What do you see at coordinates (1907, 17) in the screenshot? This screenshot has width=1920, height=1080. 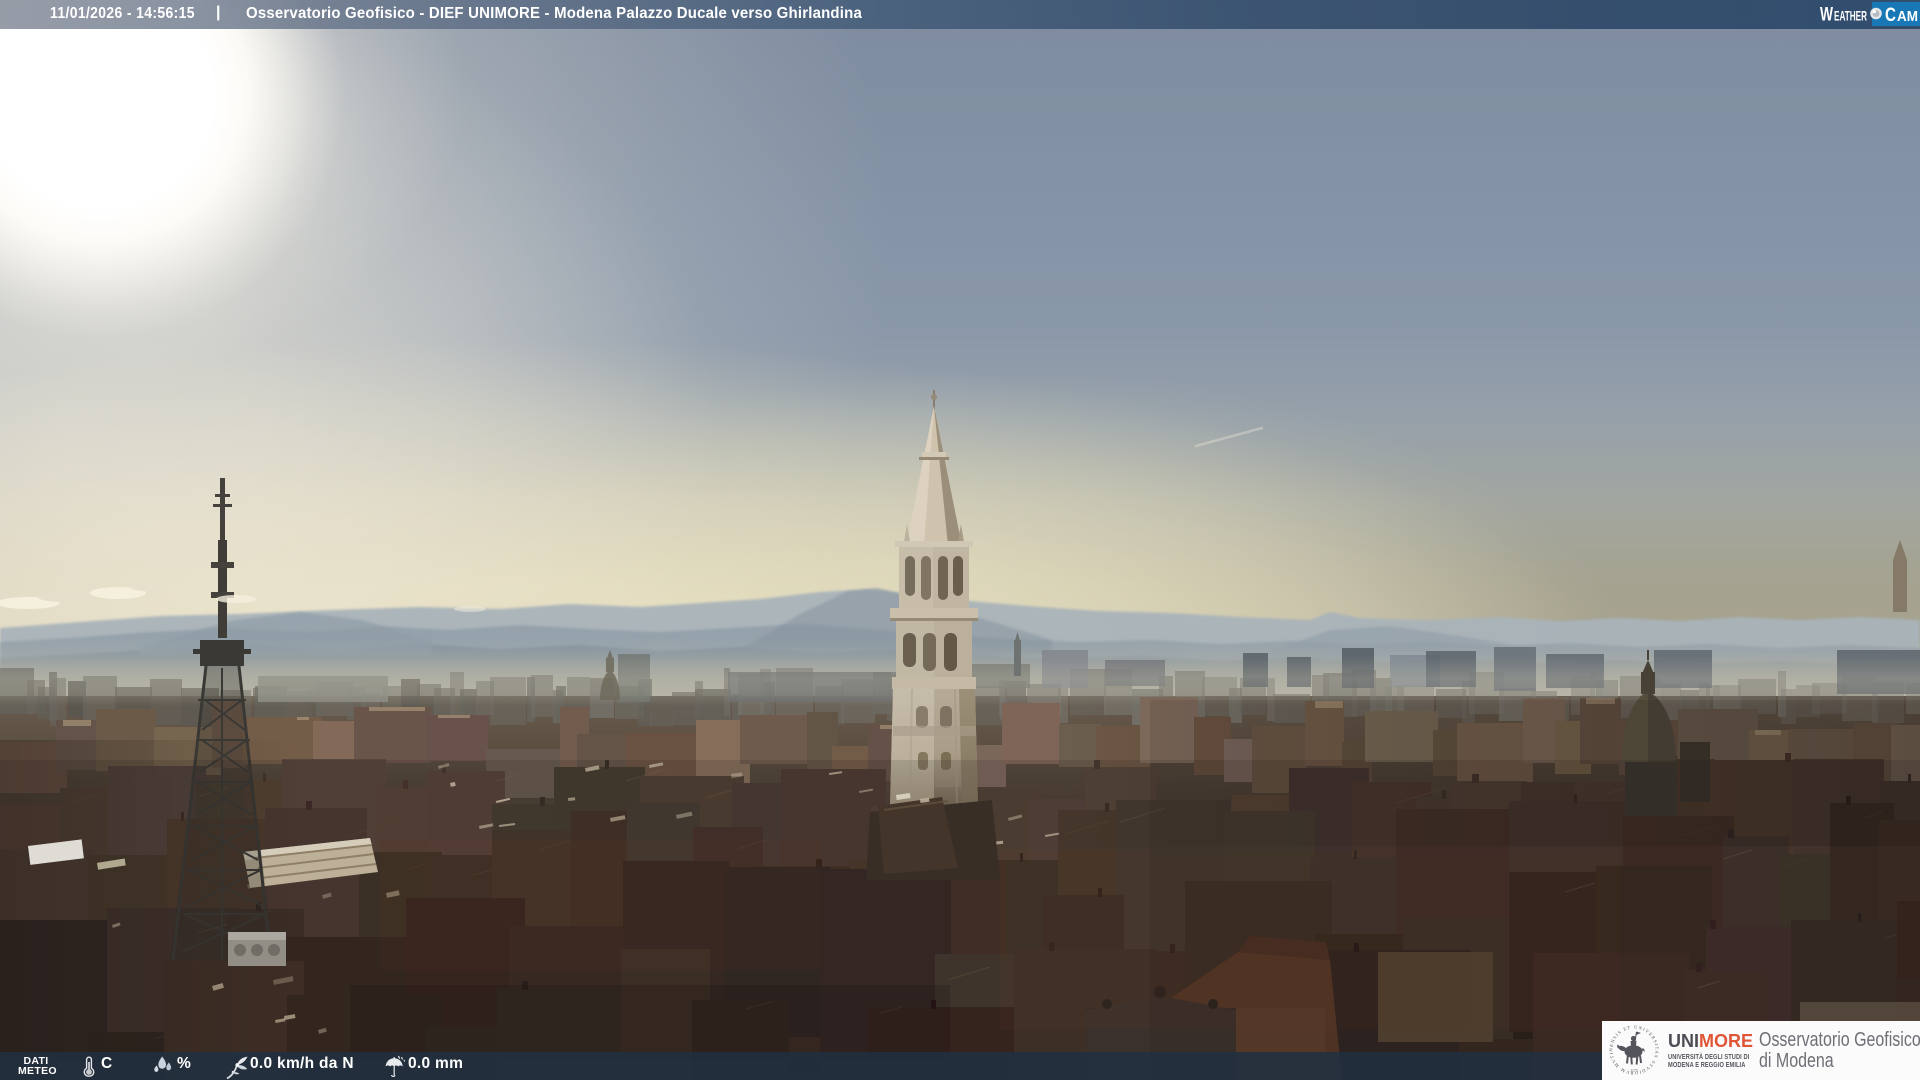 I see `svg-text: AM` at bounding box center [1907, 17].